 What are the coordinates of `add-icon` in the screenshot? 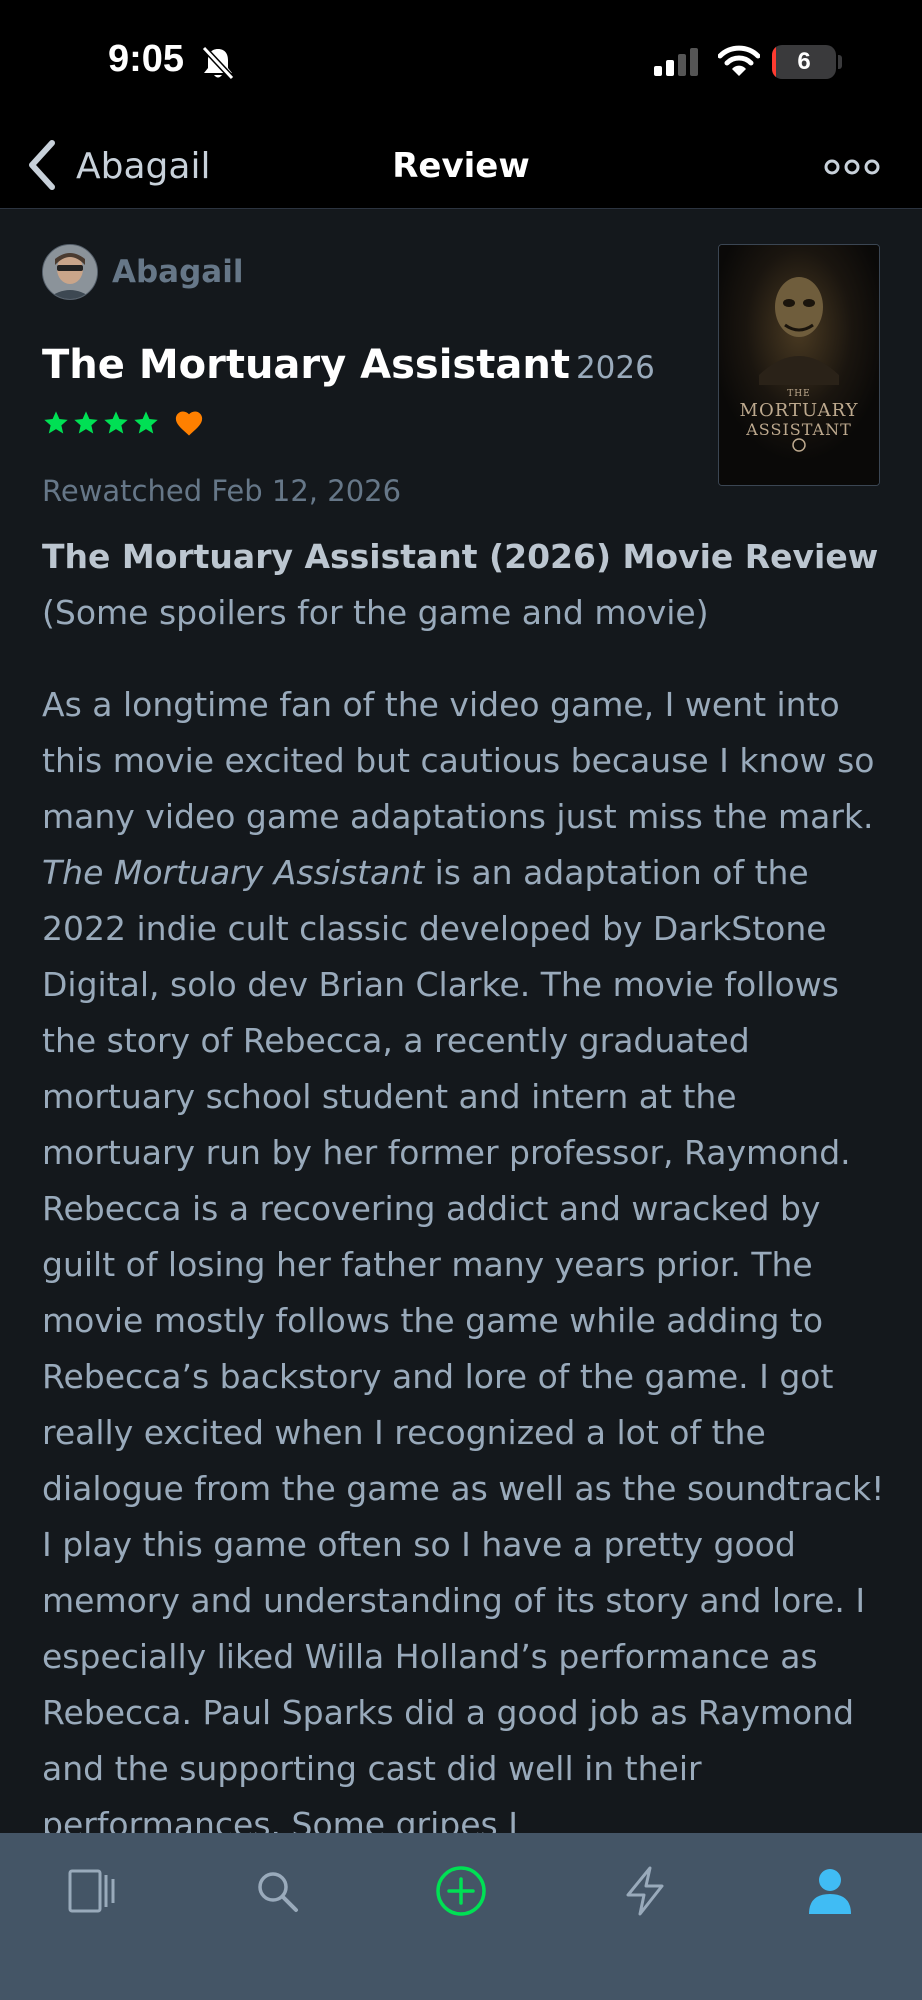 It's located at (461, 1893).